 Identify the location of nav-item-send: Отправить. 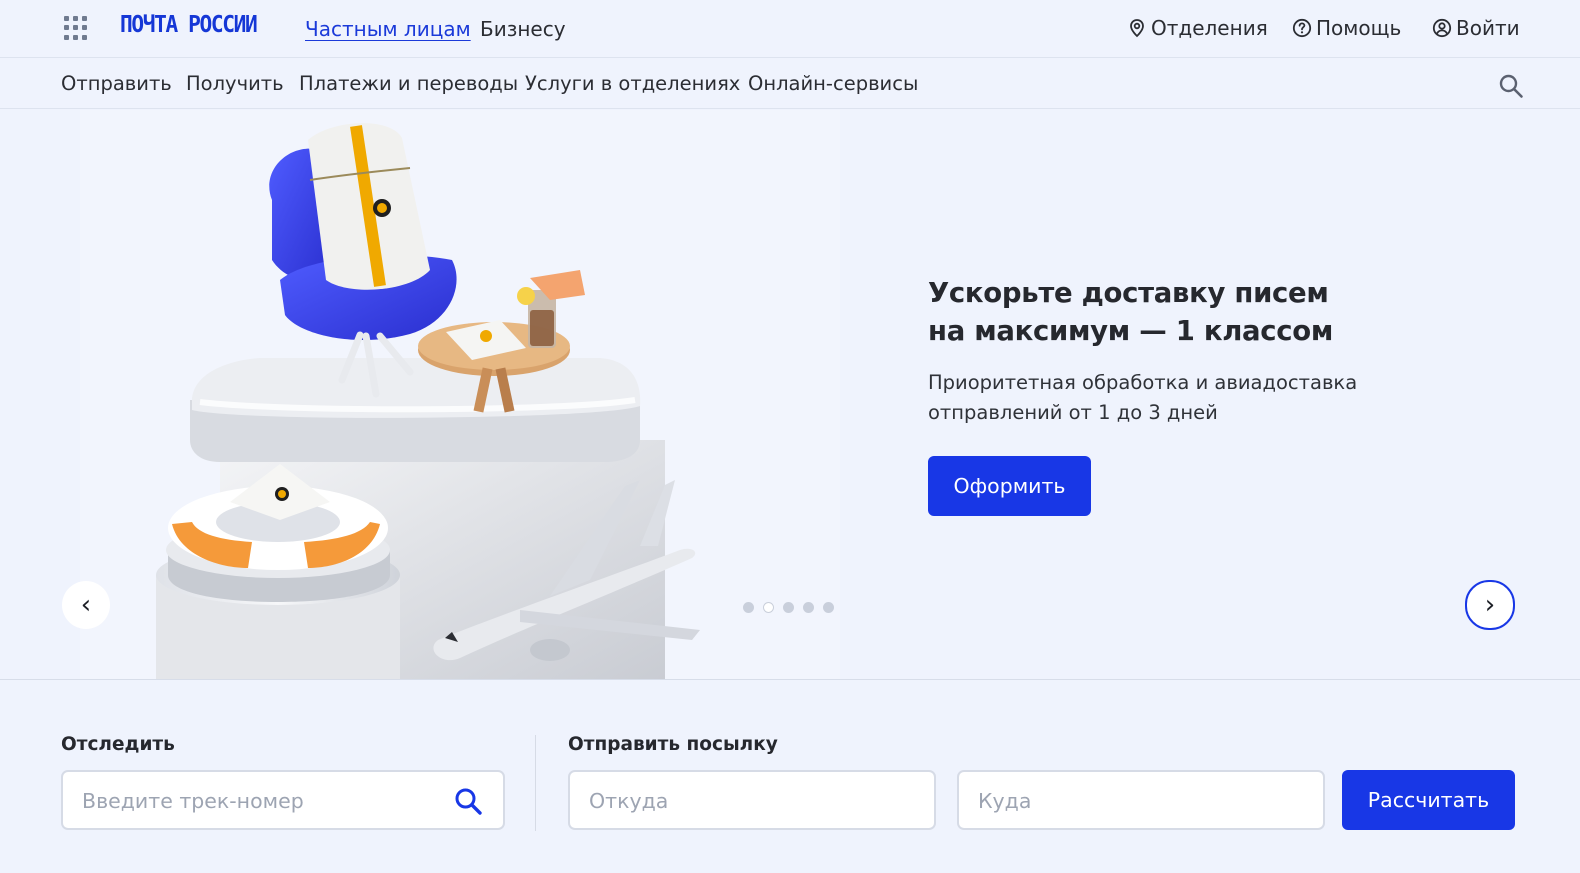
(116, 83).